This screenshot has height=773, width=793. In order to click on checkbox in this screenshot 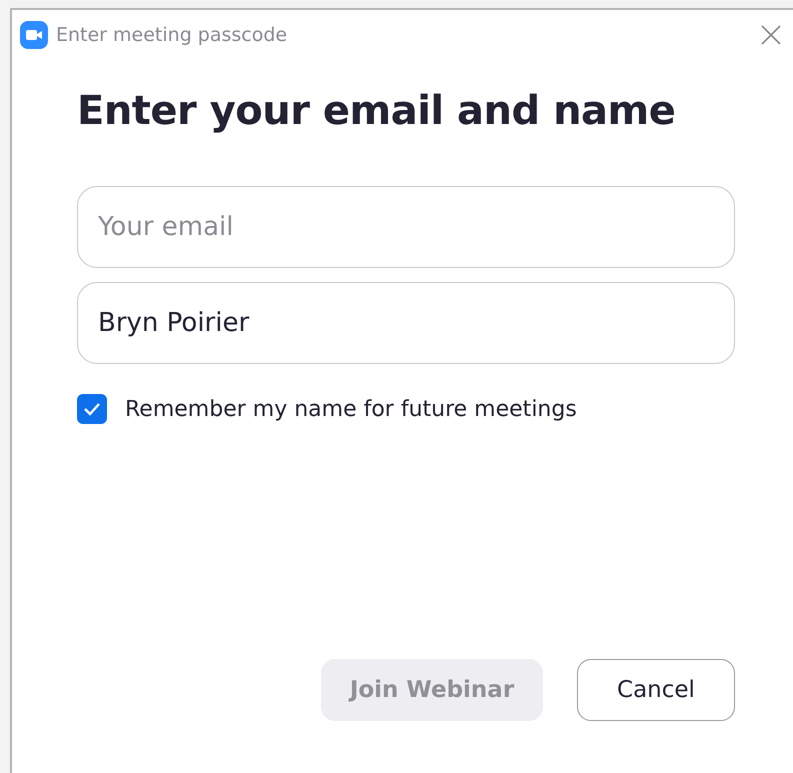, I will do `click(92, 409)`.